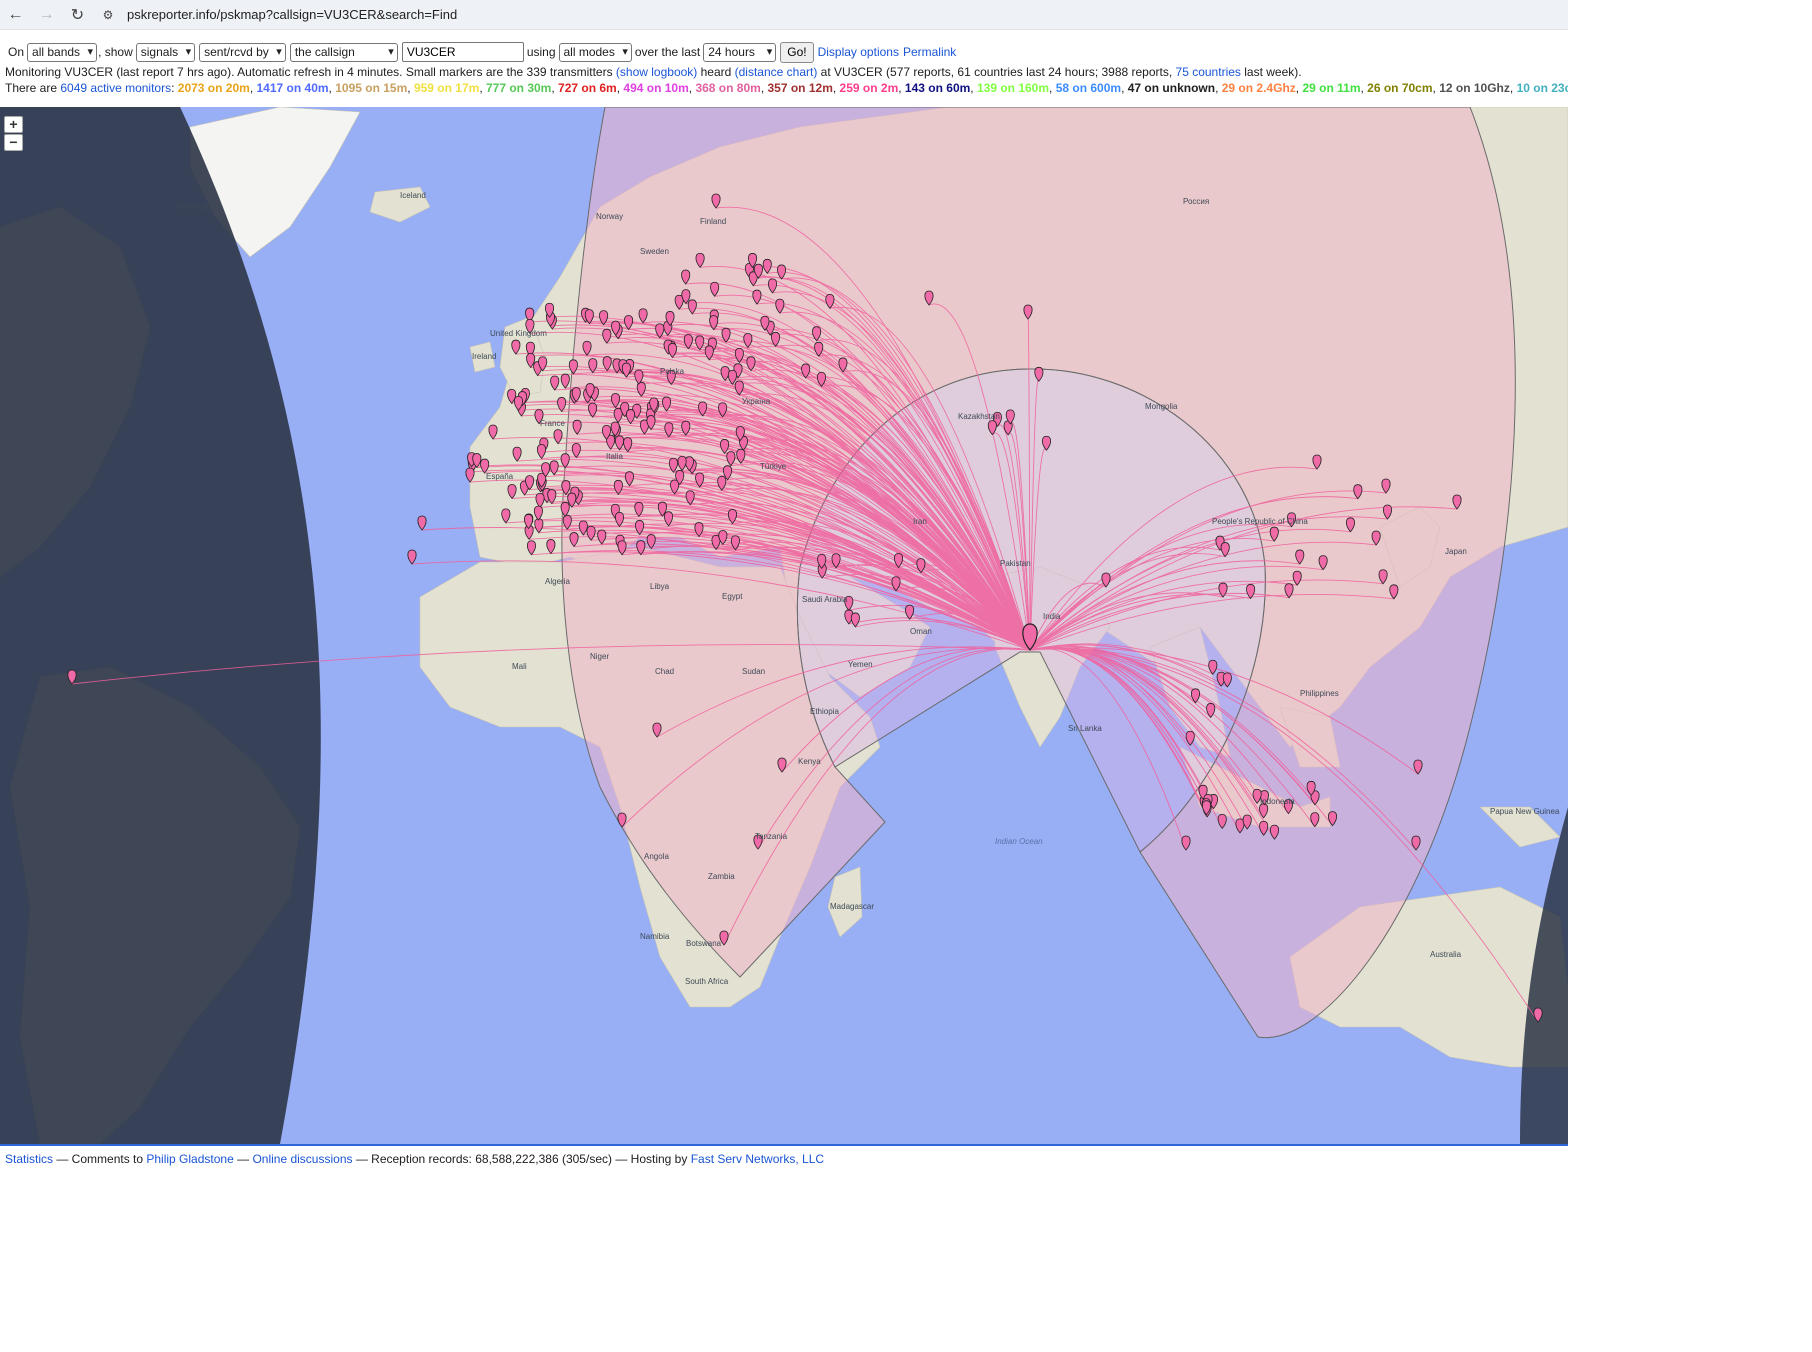 The height and width of the screenshot is (1352, 1812). I want to click on show-logbook-link: (show logbook), so click(656, 72).